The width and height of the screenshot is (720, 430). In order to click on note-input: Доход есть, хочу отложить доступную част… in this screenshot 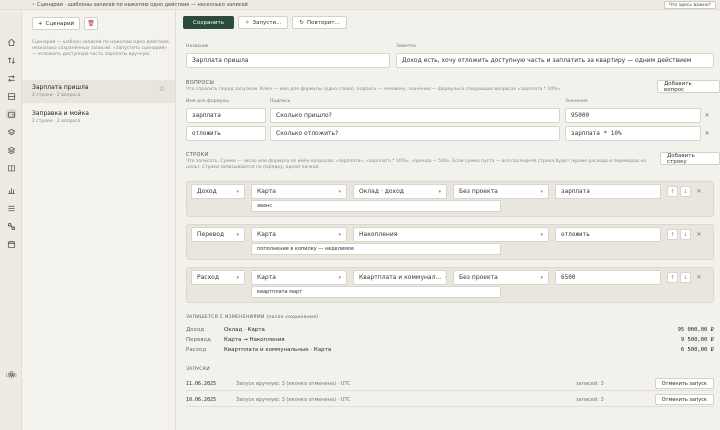, I will do `click(555, 60)`.